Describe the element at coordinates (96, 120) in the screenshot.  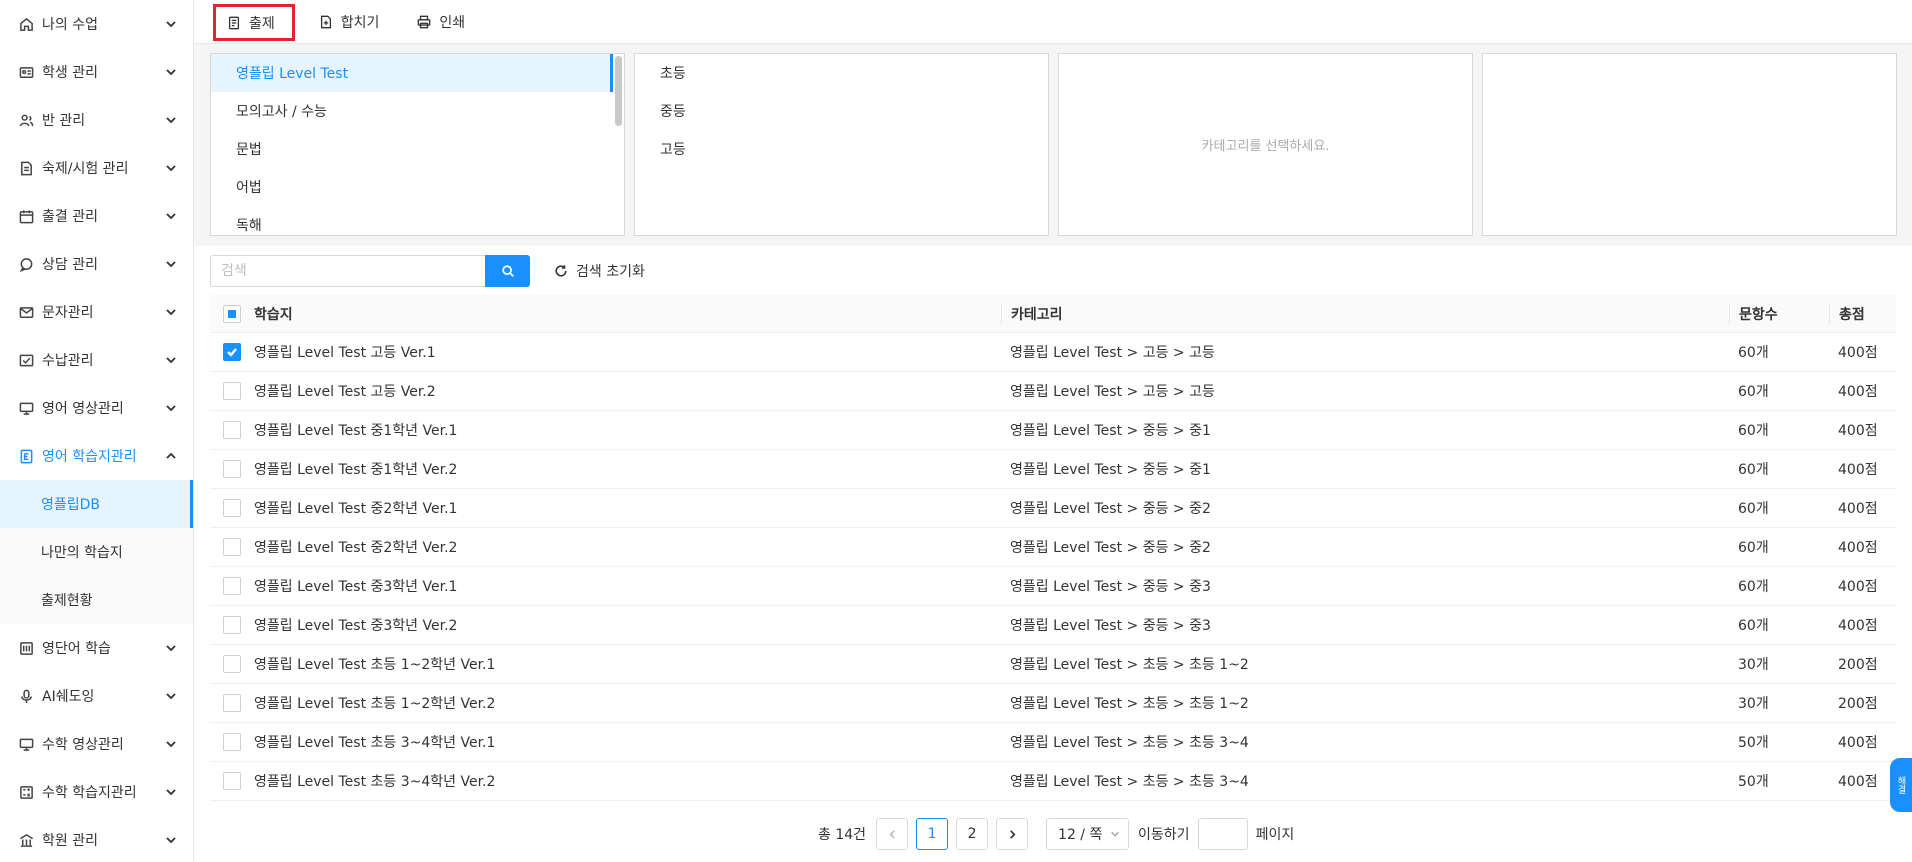
I see `sidebar-item-2: 반 관리` at that location.